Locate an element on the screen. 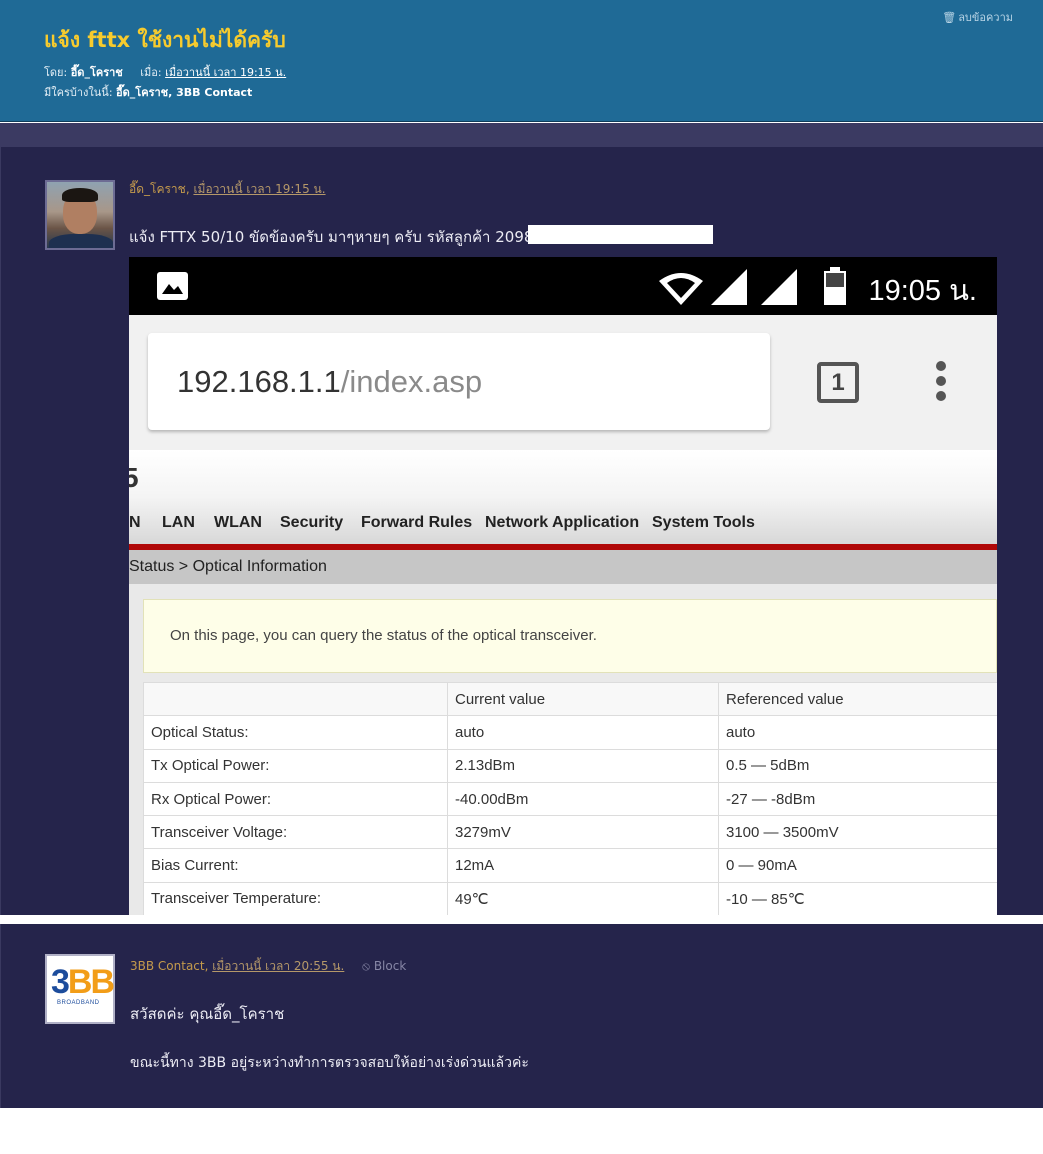 The width and height of the screenshot is (1043, 1154). post-separator is located at coordinates (521, 919).